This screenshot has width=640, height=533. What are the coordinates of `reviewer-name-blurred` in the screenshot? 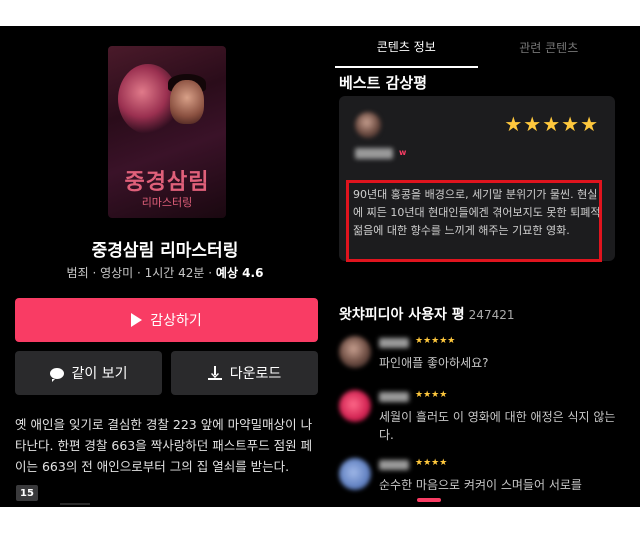 It's located at (374, 153).